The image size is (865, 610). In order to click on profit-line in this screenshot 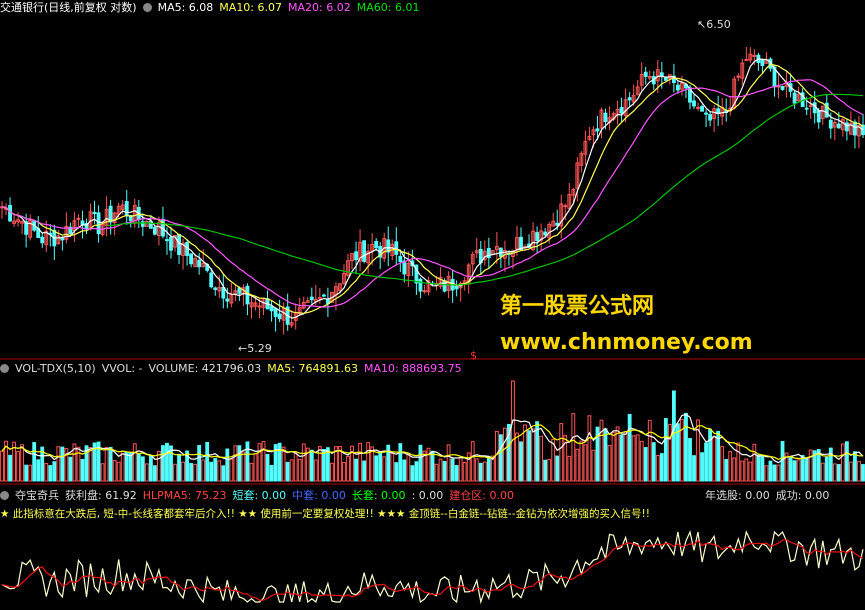, I will do `click(432, 567)`.